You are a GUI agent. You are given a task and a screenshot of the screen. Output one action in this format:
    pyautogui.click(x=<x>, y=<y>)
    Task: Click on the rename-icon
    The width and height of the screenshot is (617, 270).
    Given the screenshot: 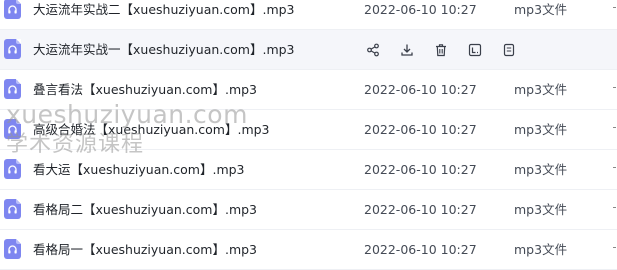 What is the action you would take?
    pyautogui.click(x=475, y=50)
    